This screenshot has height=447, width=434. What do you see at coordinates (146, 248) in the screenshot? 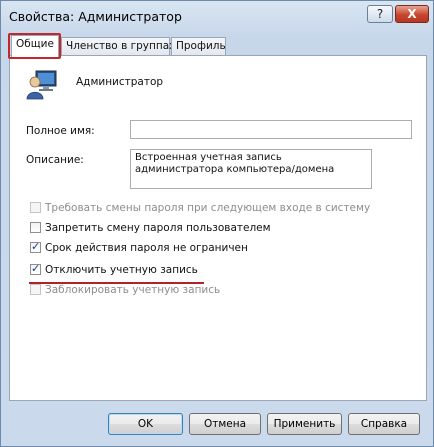
I see `option-label: Срок действия пароля не ограничен` at bounding box center [146, 248].